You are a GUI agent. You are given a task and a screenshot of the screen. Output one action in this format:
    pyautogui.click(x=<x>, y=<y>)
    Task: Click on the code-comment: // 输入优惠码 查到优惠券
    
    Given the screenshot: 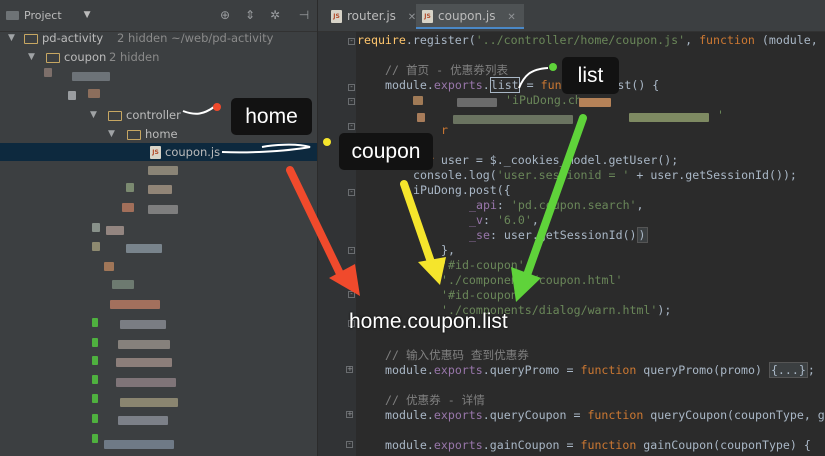 What is the action you would take?
    pyautogui.click(x=457, y=355)
    